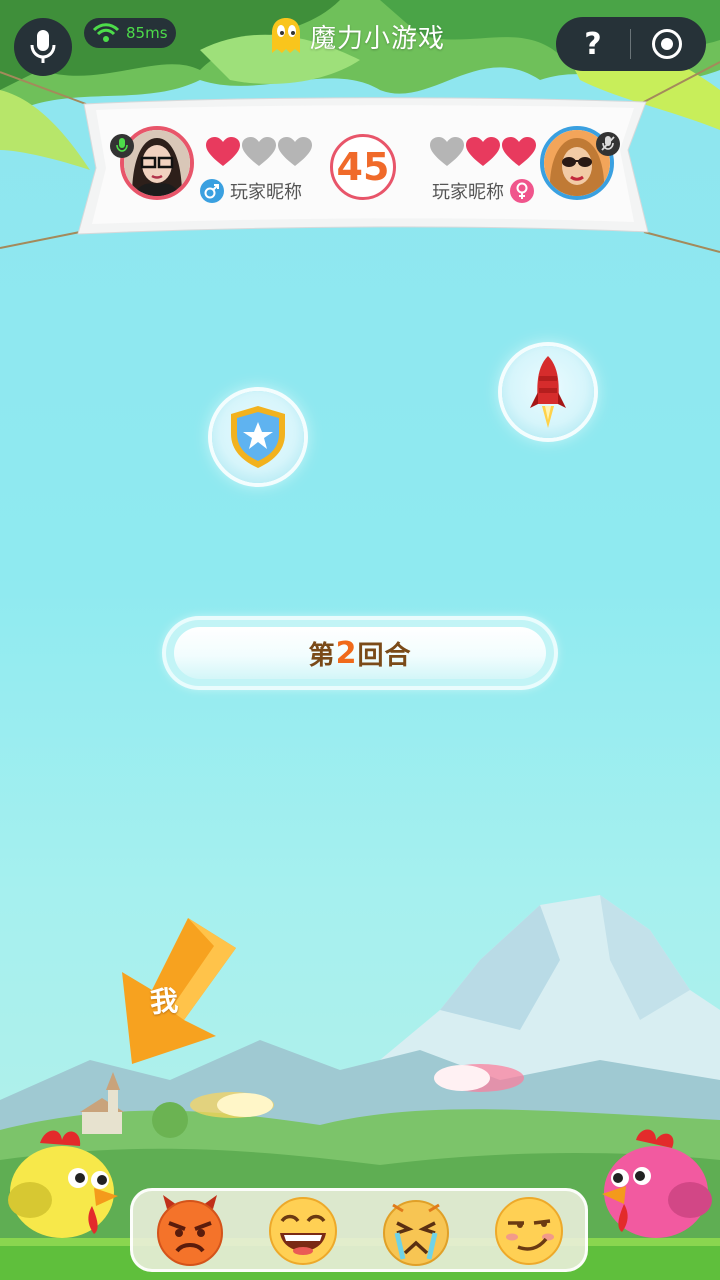 The width and height of the screenshot is (720, 1280). Describe the element at coordinates (303, 1230) in the screenshot. I see `laughing-emoji` at that location.